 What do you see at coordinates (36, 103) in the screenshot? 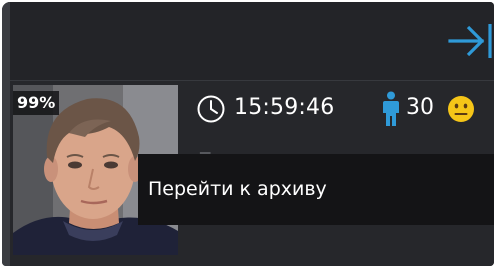
I see `match-percent-badge: 99%` at bounding box center [36, 103].